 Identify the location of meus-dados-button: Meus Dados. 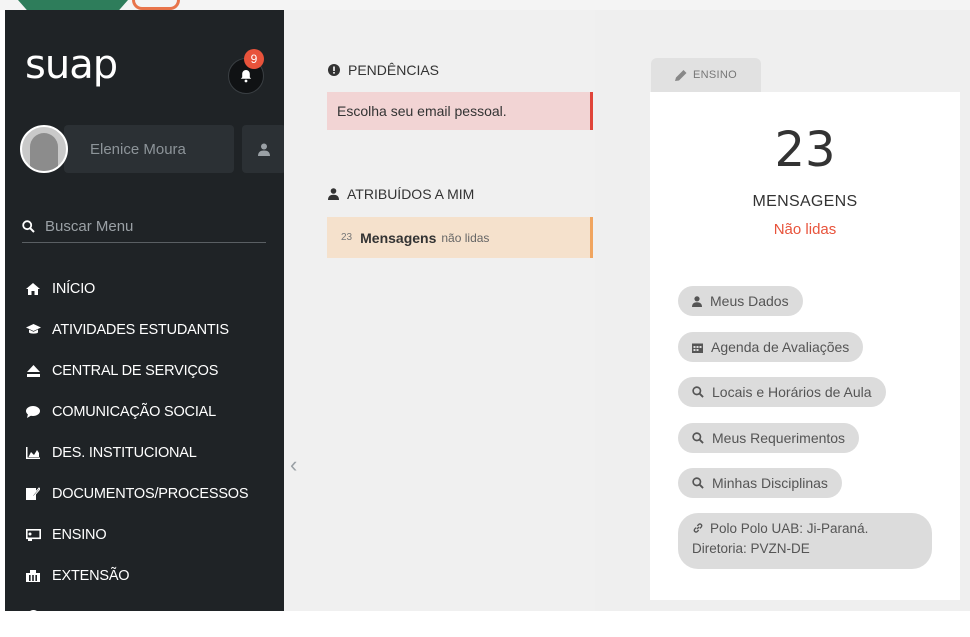
(740, 301).